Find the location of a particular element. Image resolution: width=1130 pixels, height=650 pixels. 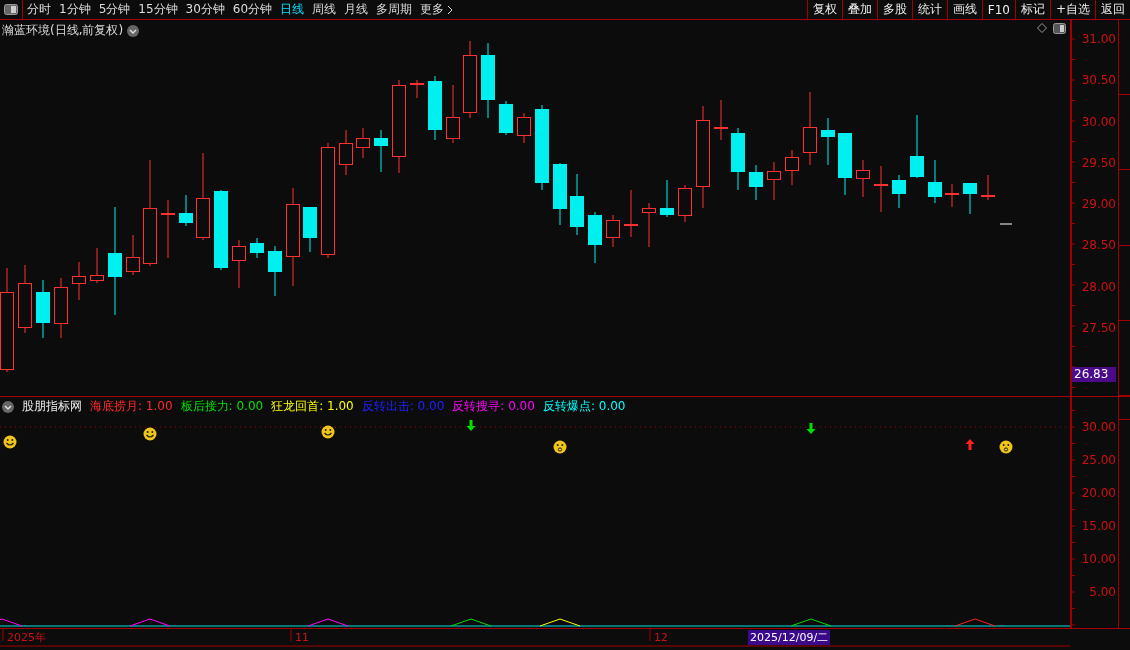

axis-label: 31.00 is located at coordinates (1098, 39).